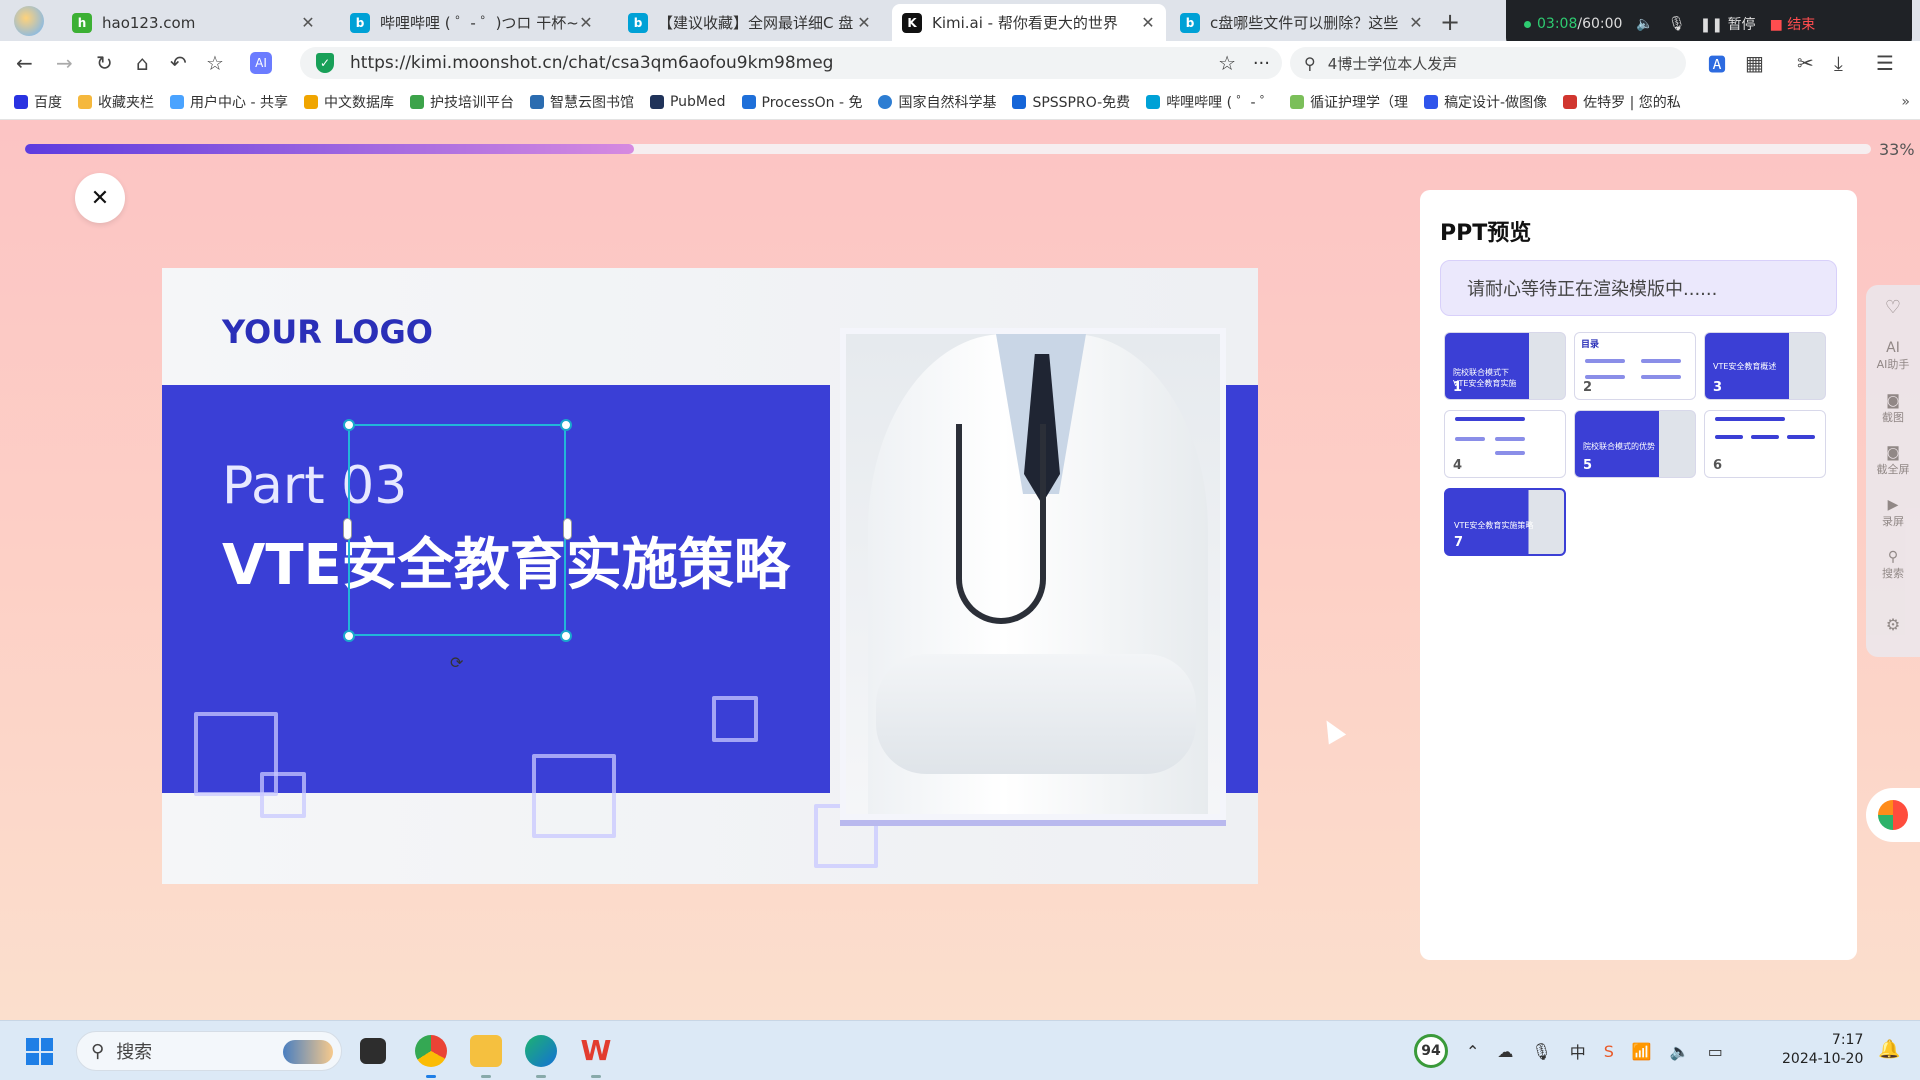 The height and width of the screenshot is (1080, 1920). I want to click on input-method-indicator: 中, so click(1578, 1051).